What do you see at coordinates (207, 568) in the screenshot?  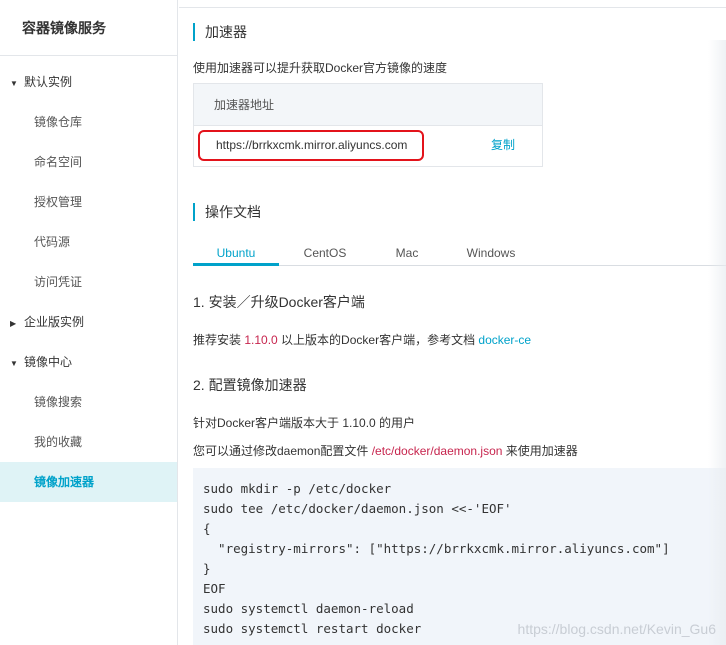 I see `code-line: }` at bounding box center [207, 568].